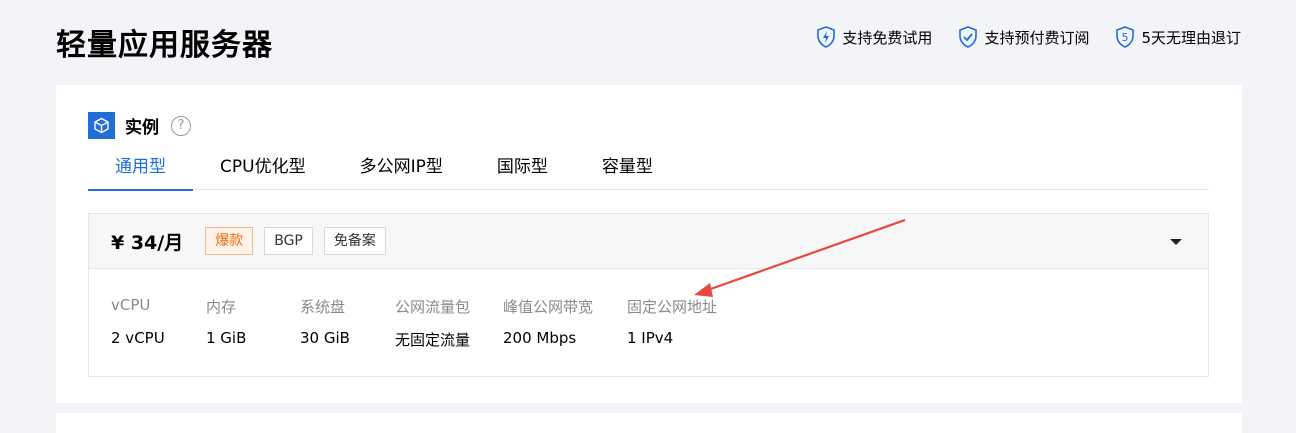 This screenshot has height=433, width=1296. I want to click on cube-icon, so click(101, 125).